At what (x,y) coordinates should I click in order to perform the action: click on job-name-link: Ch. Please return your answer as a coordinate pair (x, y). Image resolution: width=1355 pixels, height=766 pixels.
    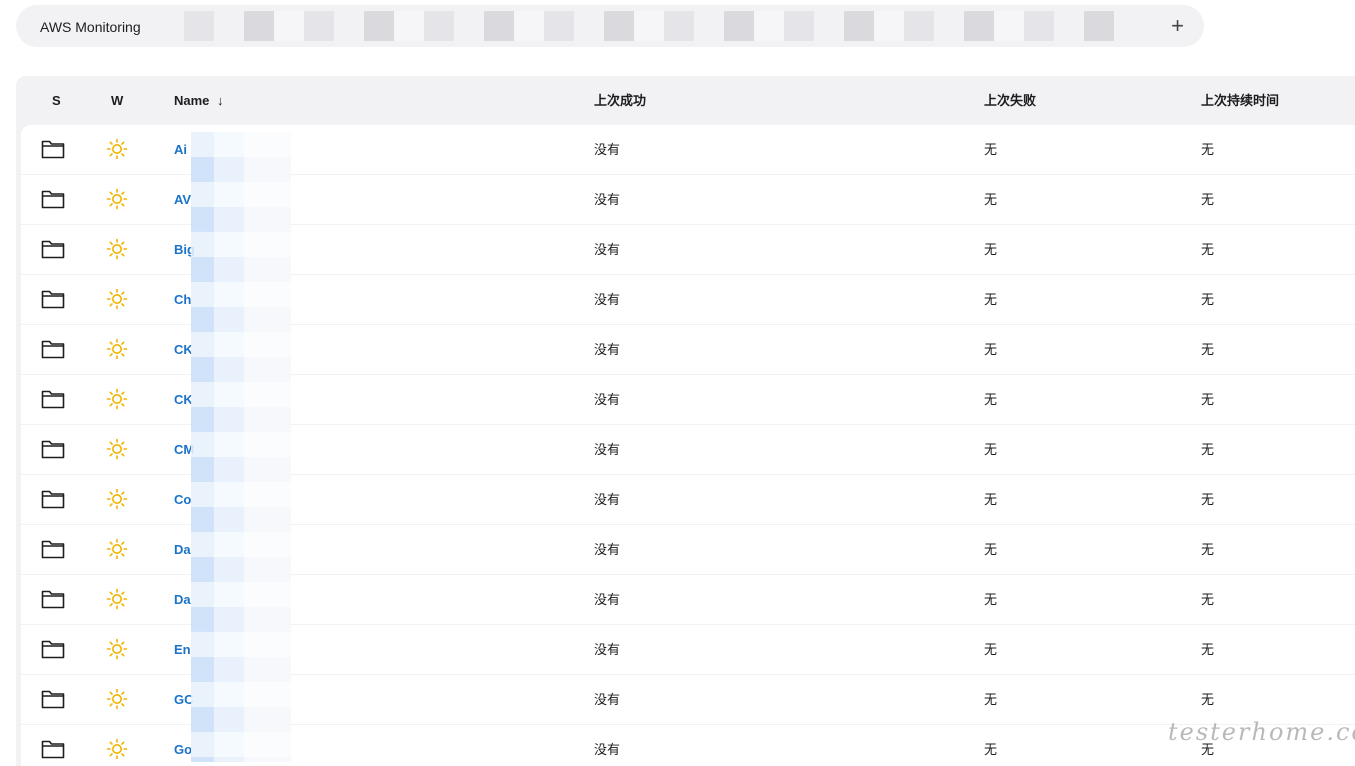
    Looking at the image, I should click on (182, 300).